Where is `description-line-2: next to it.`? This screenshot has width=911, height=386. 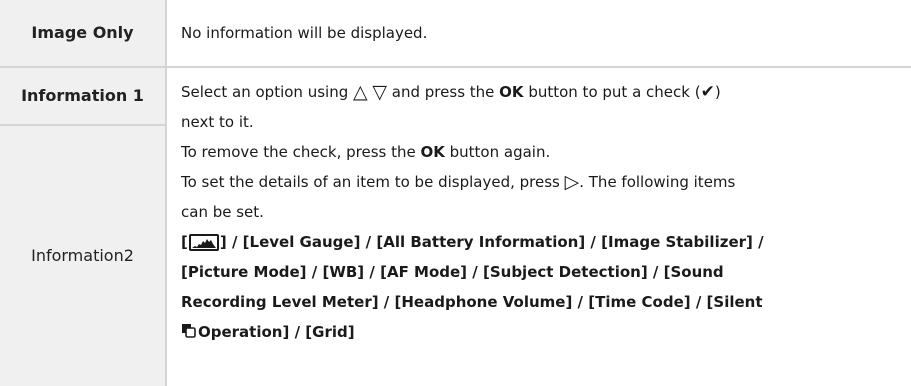 description-line-2: next to it. is located at coordinates (217, 122).